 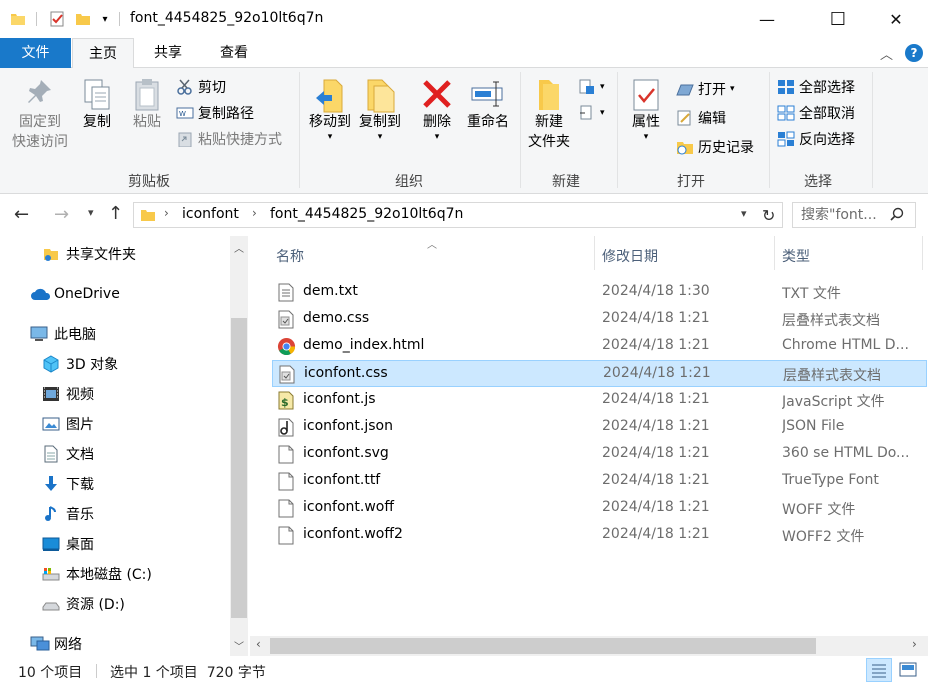 What do you see at coordinates (83, 604) in the screenshot?
I see `nav-item: 资源 (D:)` at bounding box center [83, 604].